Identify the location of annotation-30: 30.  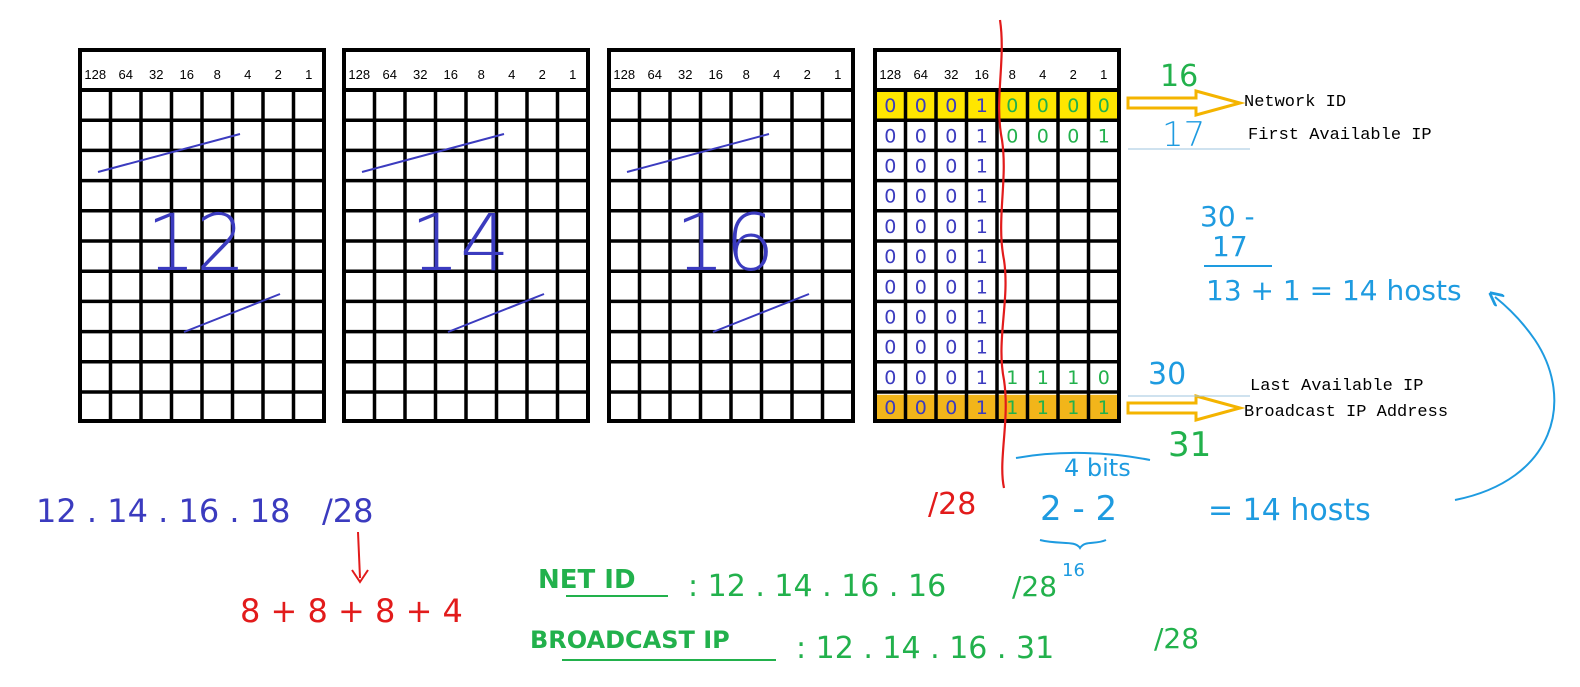
(1167, 374).